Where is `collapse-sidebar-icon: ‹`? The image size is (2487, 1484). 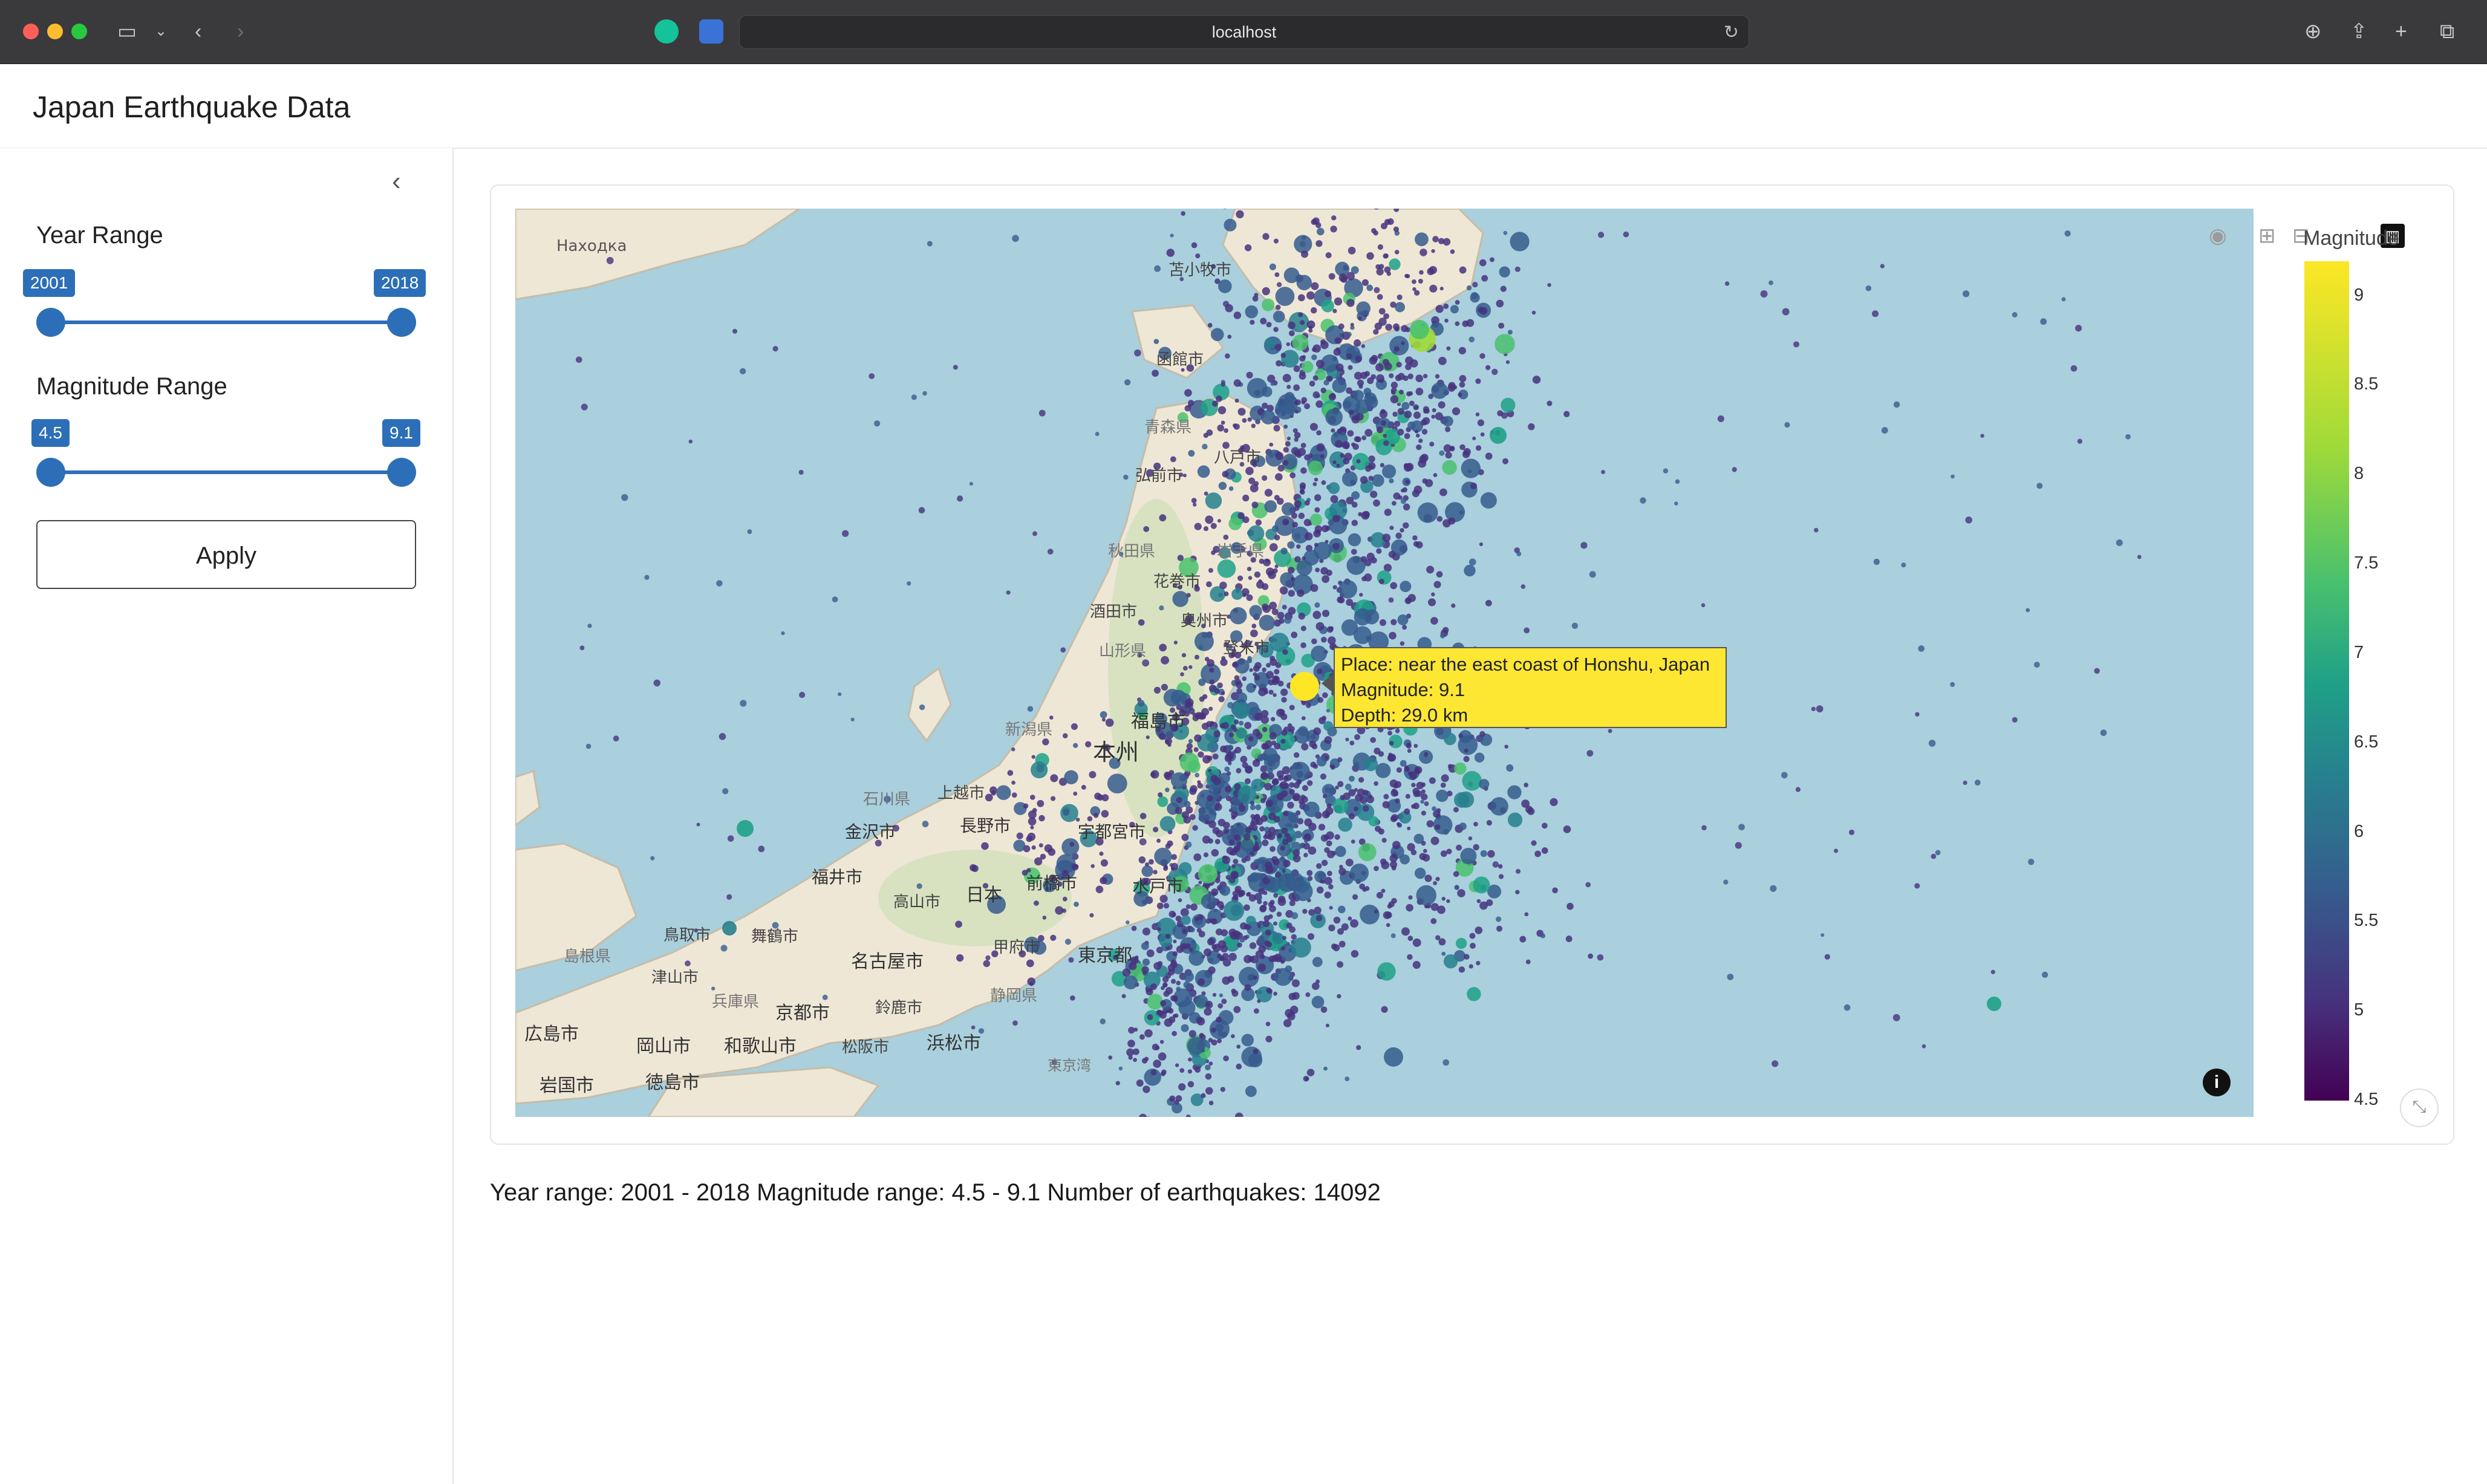
collapse-sidebar-icon: ‹ is located at coordinates (396, 181).